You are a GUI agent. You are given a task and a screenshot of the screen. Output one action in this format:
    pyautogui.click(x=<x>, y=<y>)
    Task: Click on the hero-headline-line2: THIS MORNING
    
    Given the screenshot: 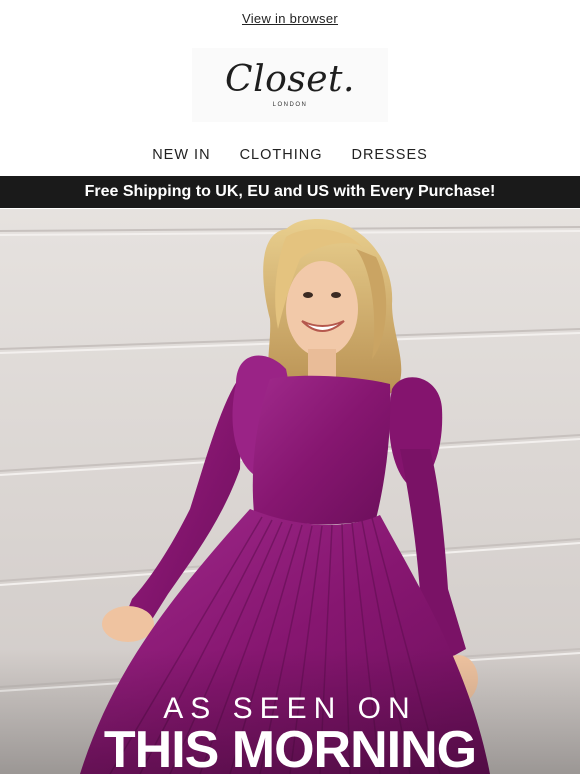 What is the action you would take?
    pyautogui.click(x=290, y=747)
    